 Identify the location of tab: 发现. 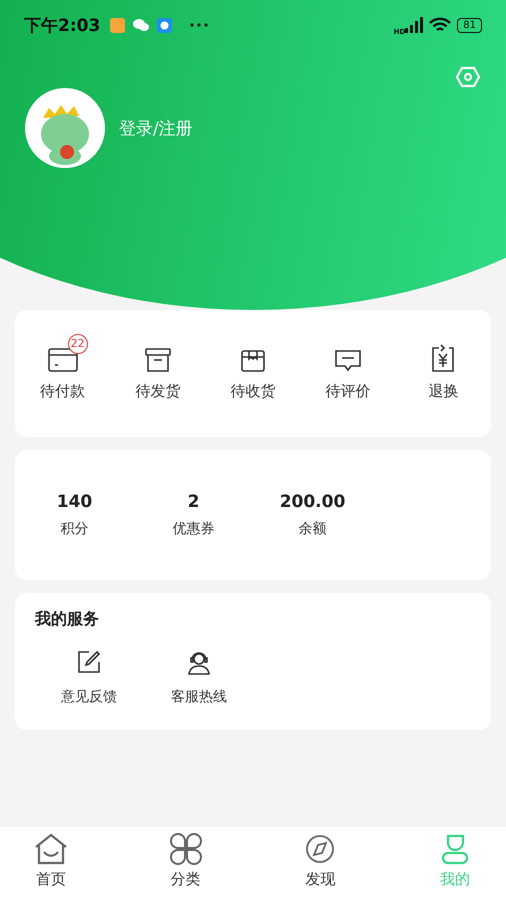
(320, 863).